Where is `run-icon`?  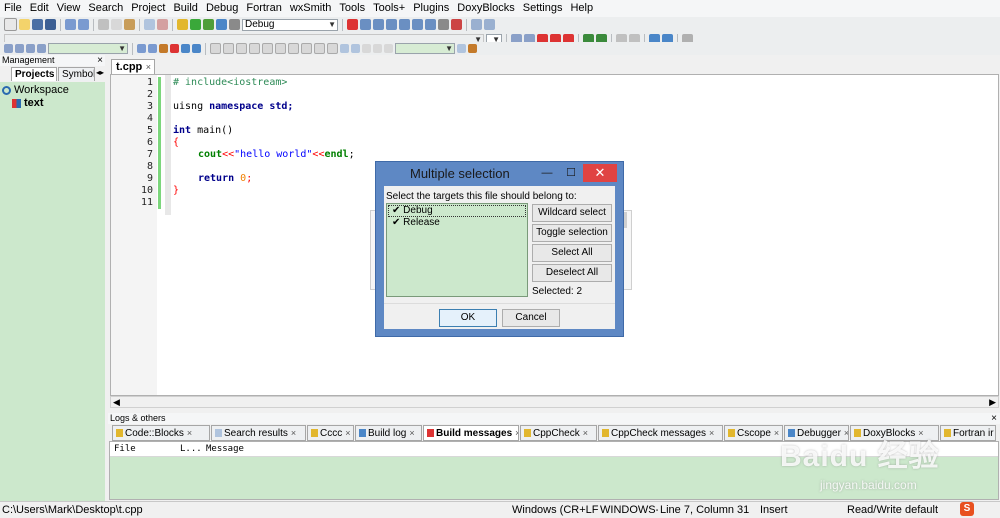
run-icon is located at coordinates (195, 24).